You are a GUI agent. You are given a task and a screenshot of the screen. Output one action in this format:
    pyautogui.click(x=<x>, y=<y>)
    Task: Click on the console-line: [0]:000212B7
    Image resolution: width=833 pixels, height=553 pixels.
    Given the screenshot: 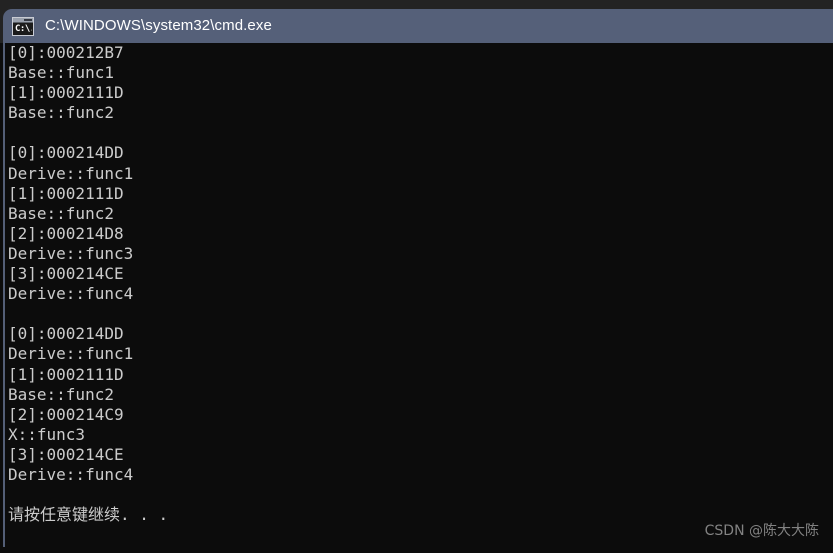 What is the action you would take?
    pyautogui.click(x=66, y=52)
    